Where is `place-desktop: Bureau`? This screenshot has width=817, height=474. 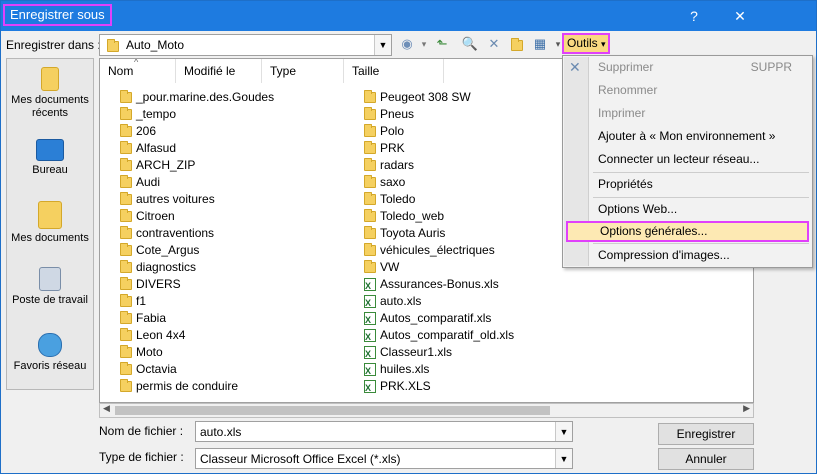 place-desktop: Bureau is located at coordinates (50, 158).